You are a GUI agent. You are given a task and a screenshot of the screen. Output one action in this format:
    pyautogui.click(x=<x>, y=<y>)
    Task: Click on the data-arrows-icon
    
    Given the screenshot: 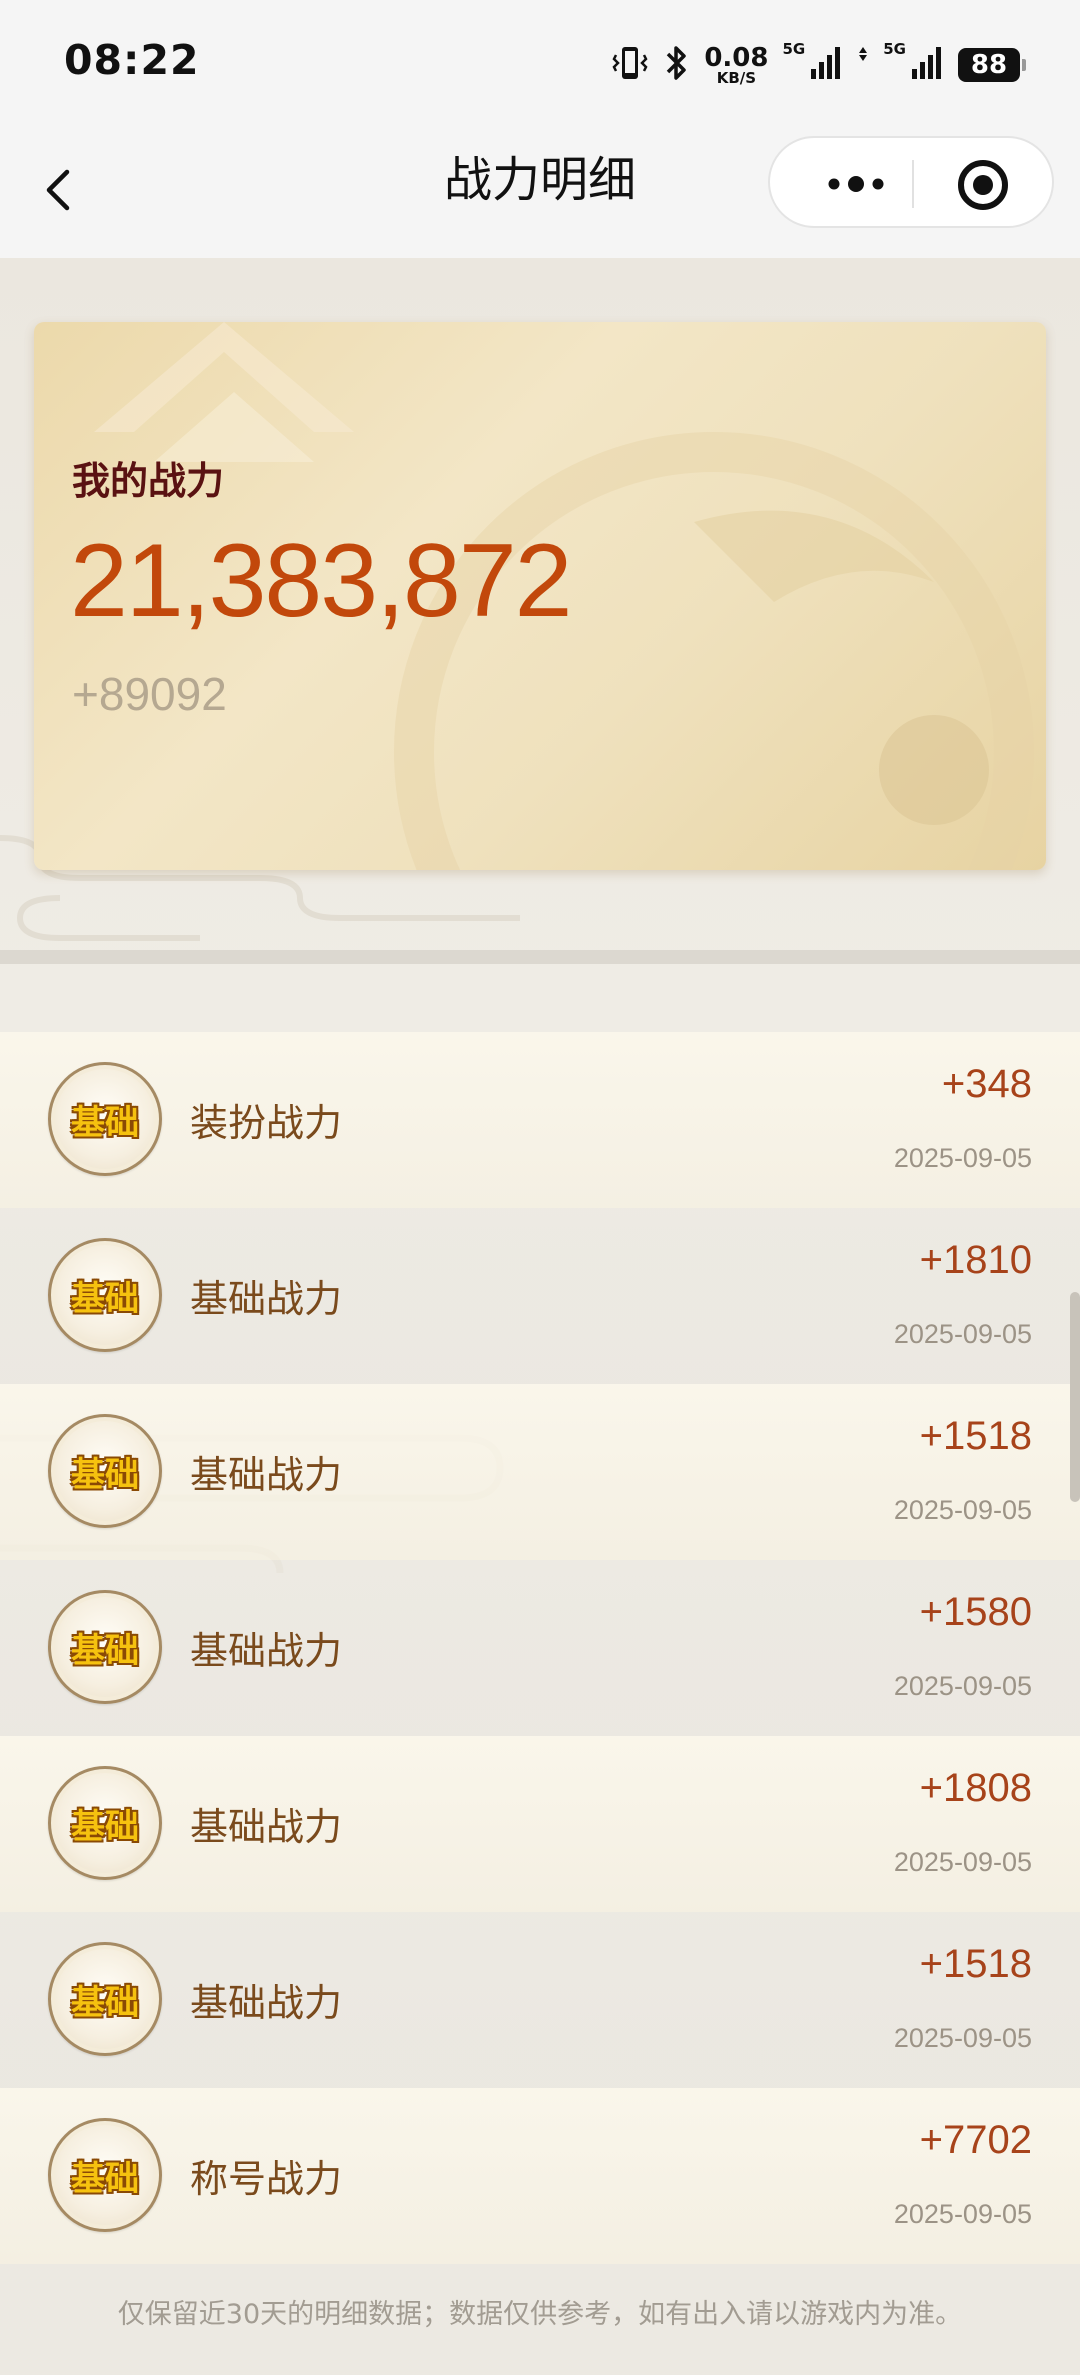 What is the action you would take?
    pyautogui.click(x=863, y=65)
    